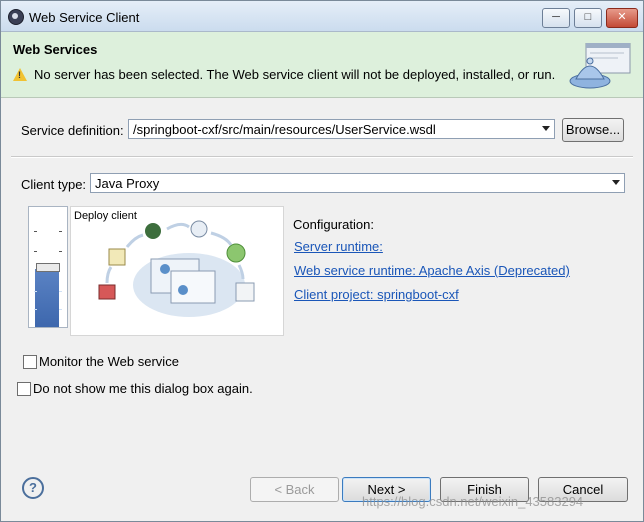 The height and width of the screenshot is (522, 644). What do you see at coordinates (47, 298) in the screenshot?
I see `slider-fill` at bounding box center [47, 298].